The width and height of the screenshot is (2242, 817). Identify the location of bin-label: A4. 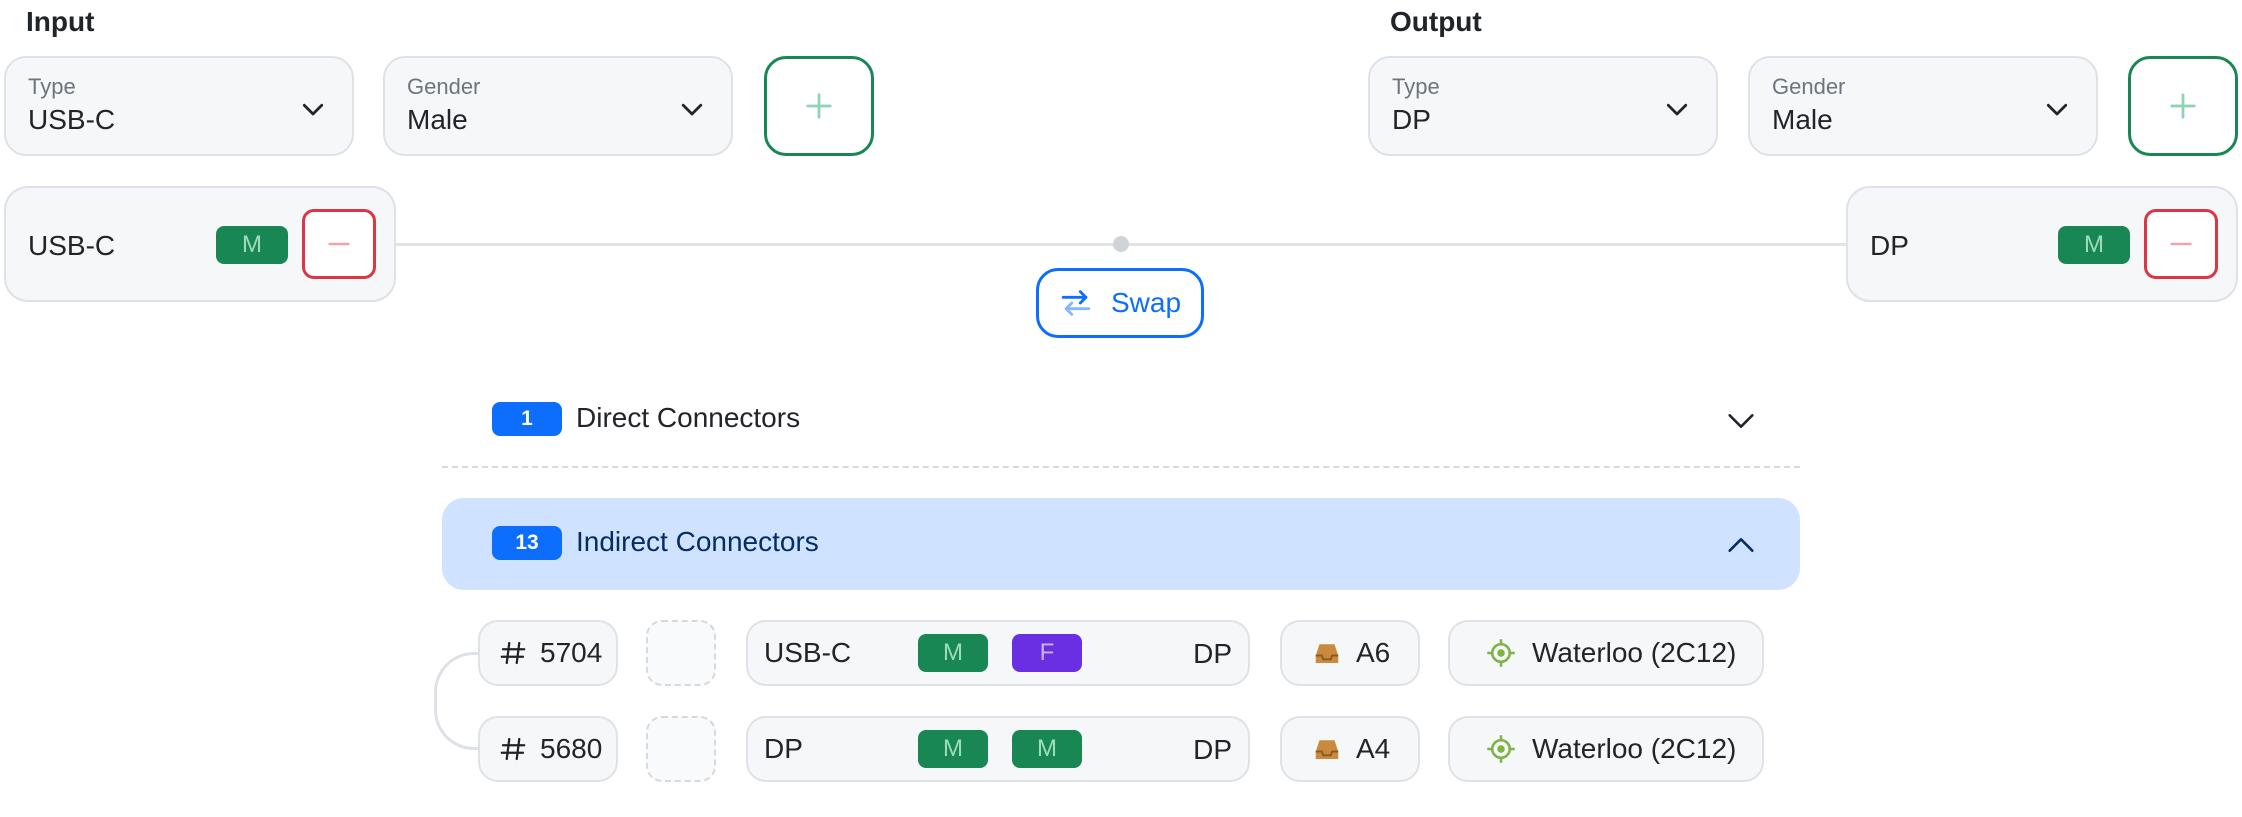
(1373, 748).